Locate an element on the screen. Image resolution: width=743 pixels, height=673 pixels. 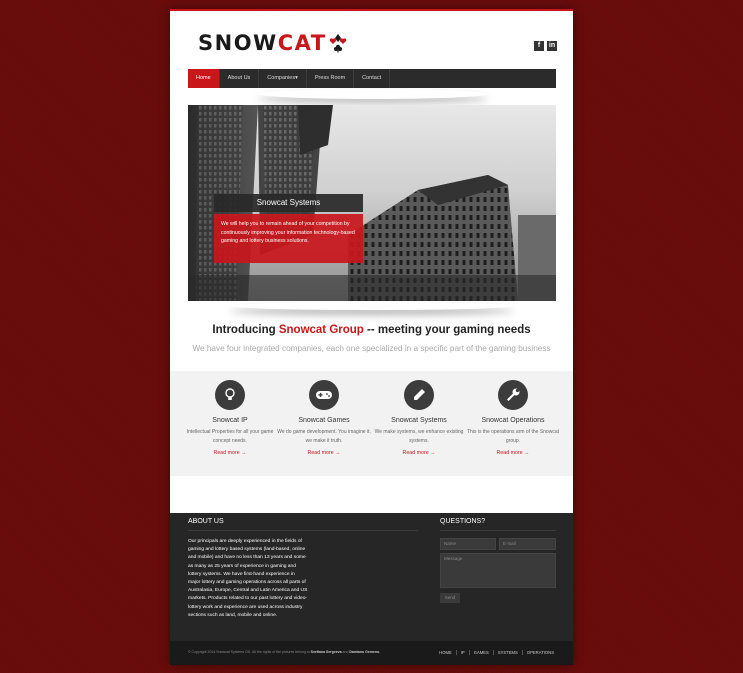
pencil-icon is located at coordinates (419, 395).